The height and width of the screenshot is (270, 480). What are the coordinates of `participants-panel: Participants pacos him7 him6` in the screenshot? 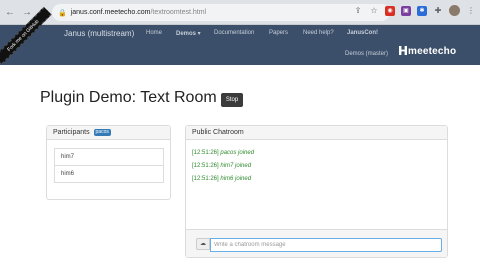 It's located at (108, 162).